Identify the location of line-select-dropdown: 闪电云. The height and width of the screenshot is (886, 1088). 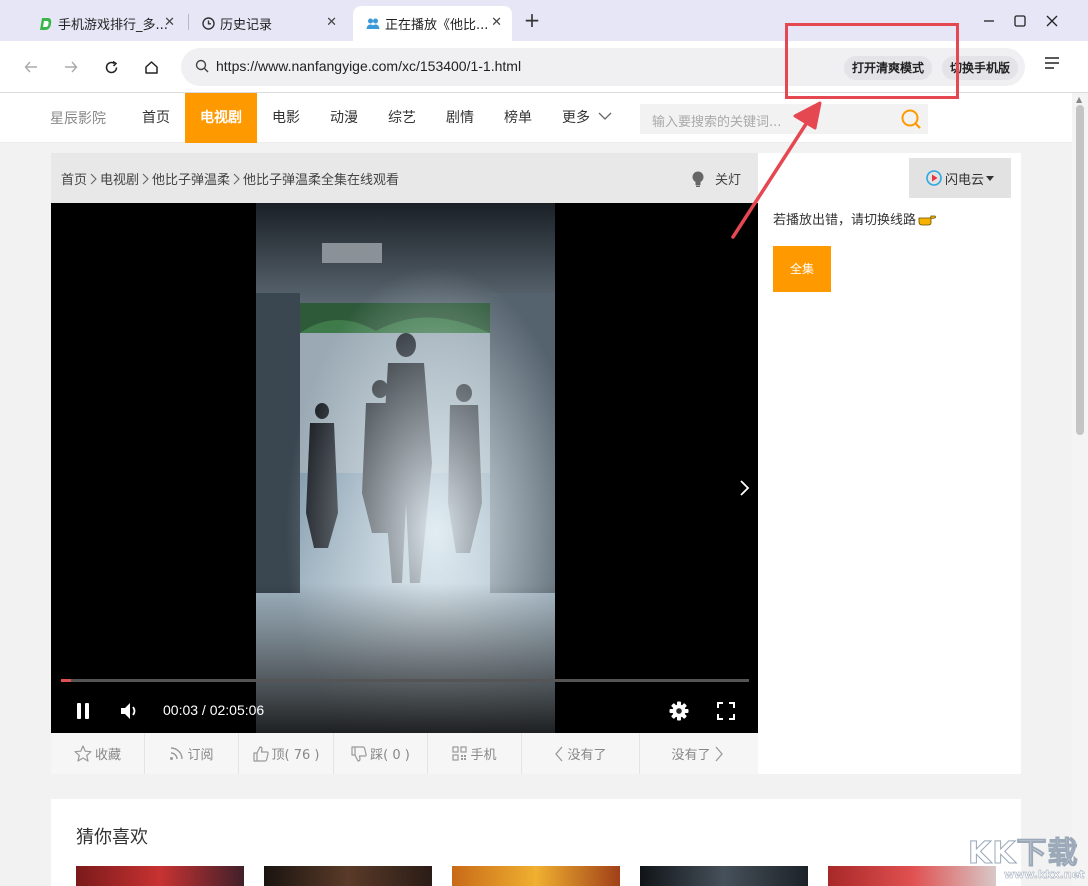
(960, 178).